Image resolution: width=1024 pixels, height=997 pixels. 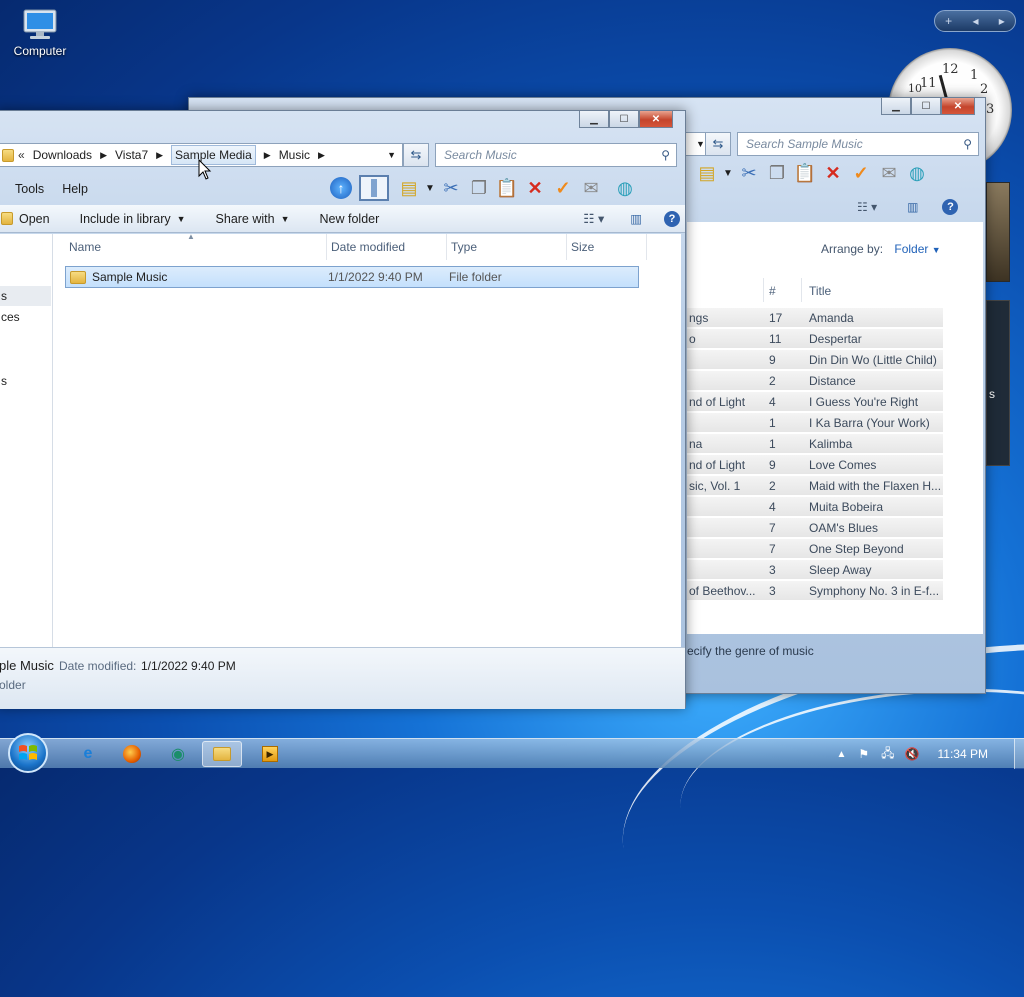 I want to click on gadget-controls: + ◂ ▸, so click(x=975, y=21).